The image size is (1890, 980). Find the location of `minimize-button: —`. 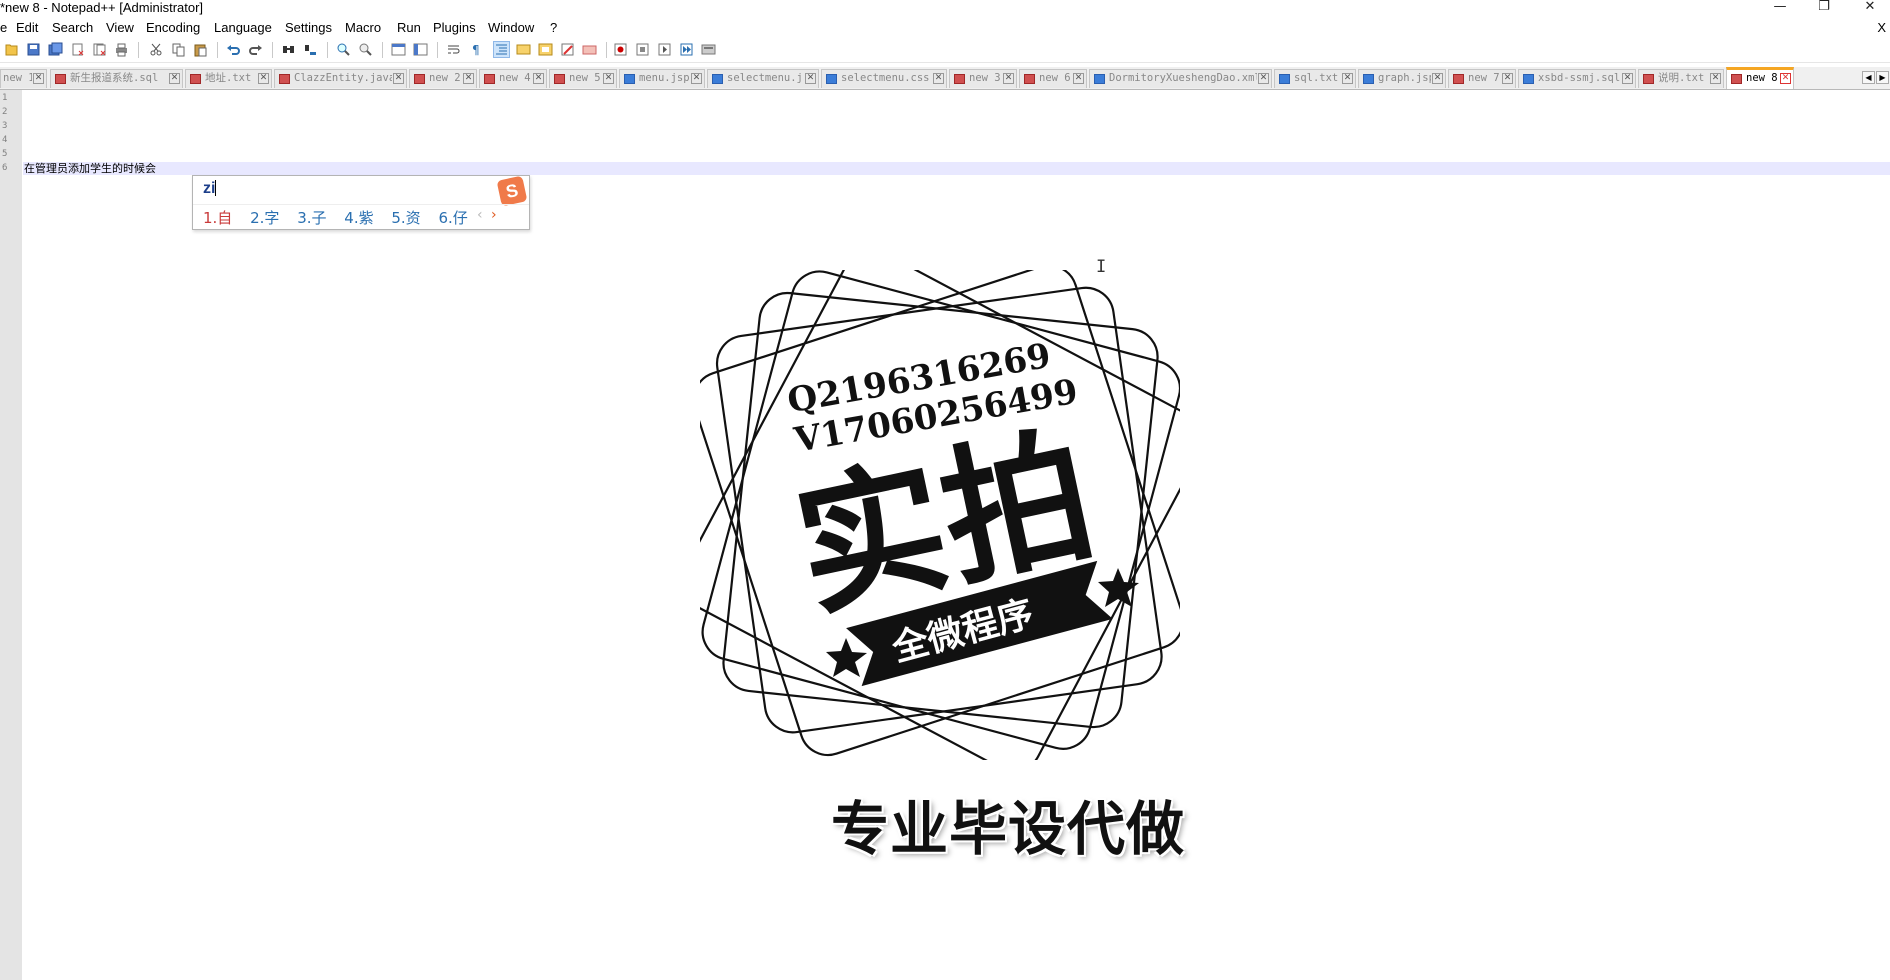

minimize-button: — is located at coordinates (1780, 8).